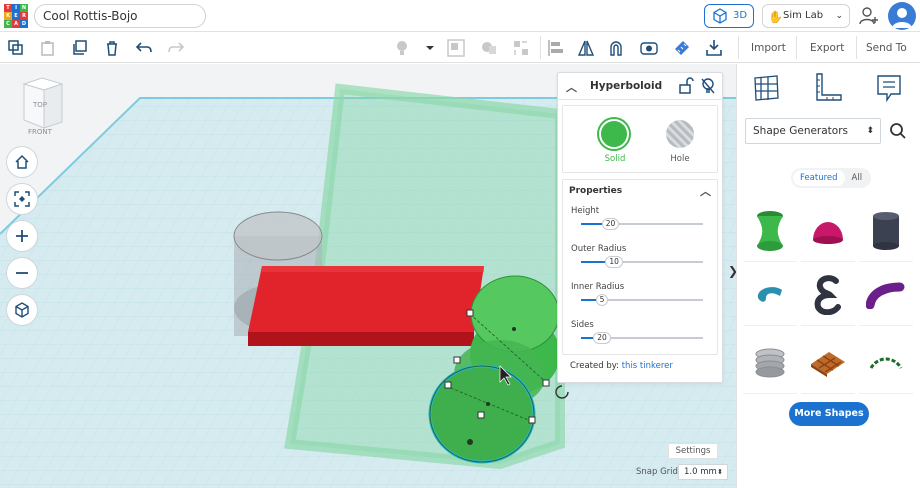 This screenshot has height=488, width=920. Describe the element at coordinates (869, 16) in the screenshot. I see `add-user-icon` at that location.